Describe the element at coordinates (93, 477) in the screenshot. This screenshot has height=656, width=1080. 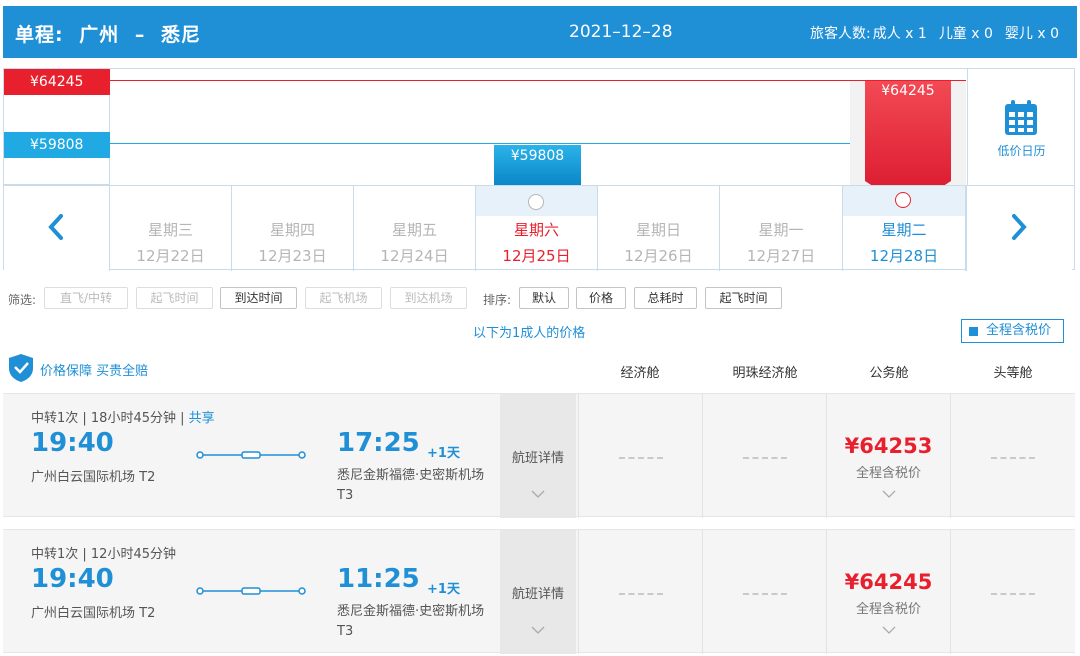
I see `departure-airport: 广州白云国际机场 T2` at that location.